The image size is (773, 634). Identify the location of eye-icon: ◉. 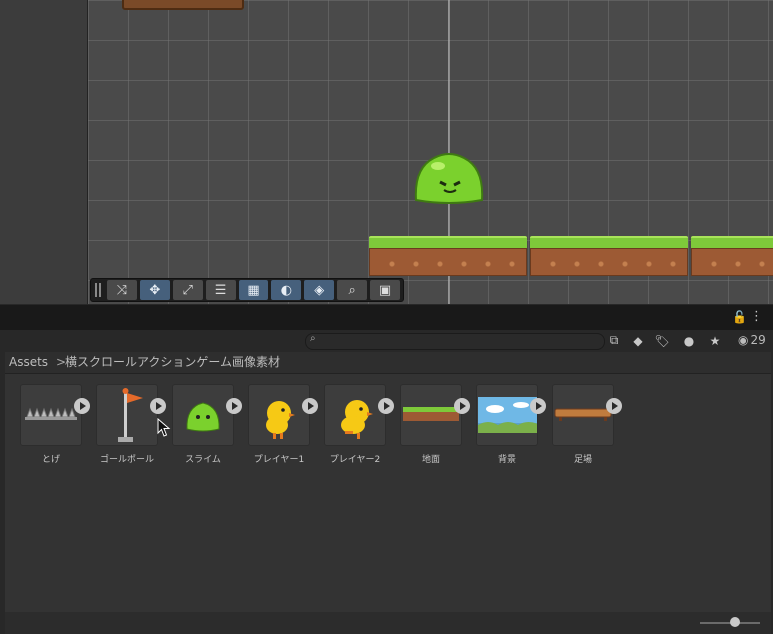
(743, 340).